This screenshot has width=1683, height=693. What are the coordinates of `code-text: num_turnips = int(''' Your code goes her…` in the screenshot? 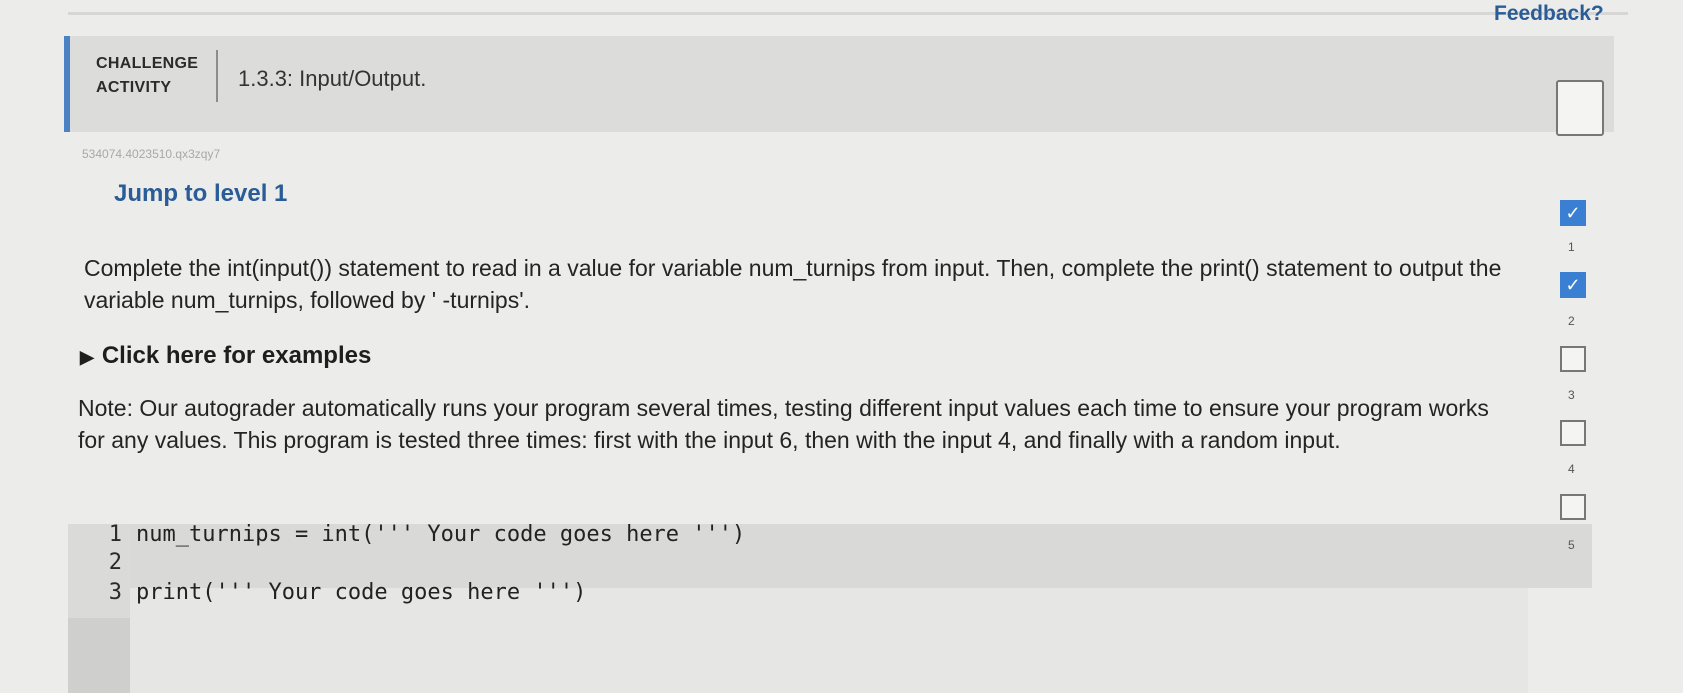 It's located at (440, 534).